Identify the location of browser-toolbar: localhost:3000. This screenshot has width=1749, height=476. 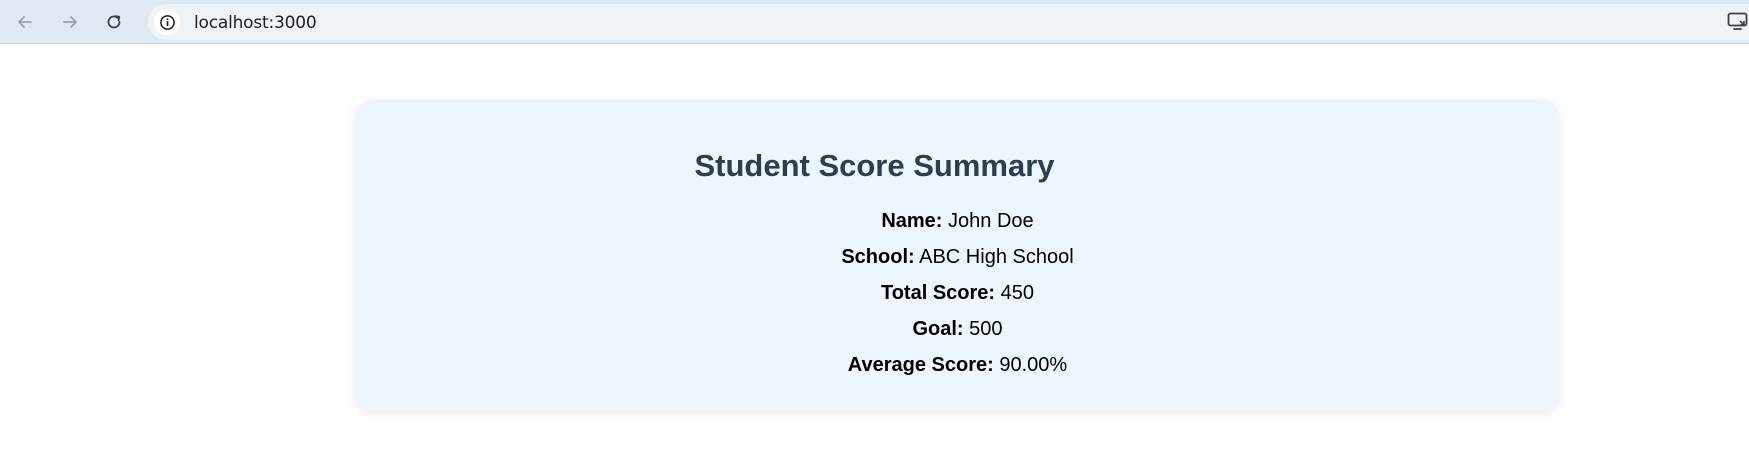
(874, 22).